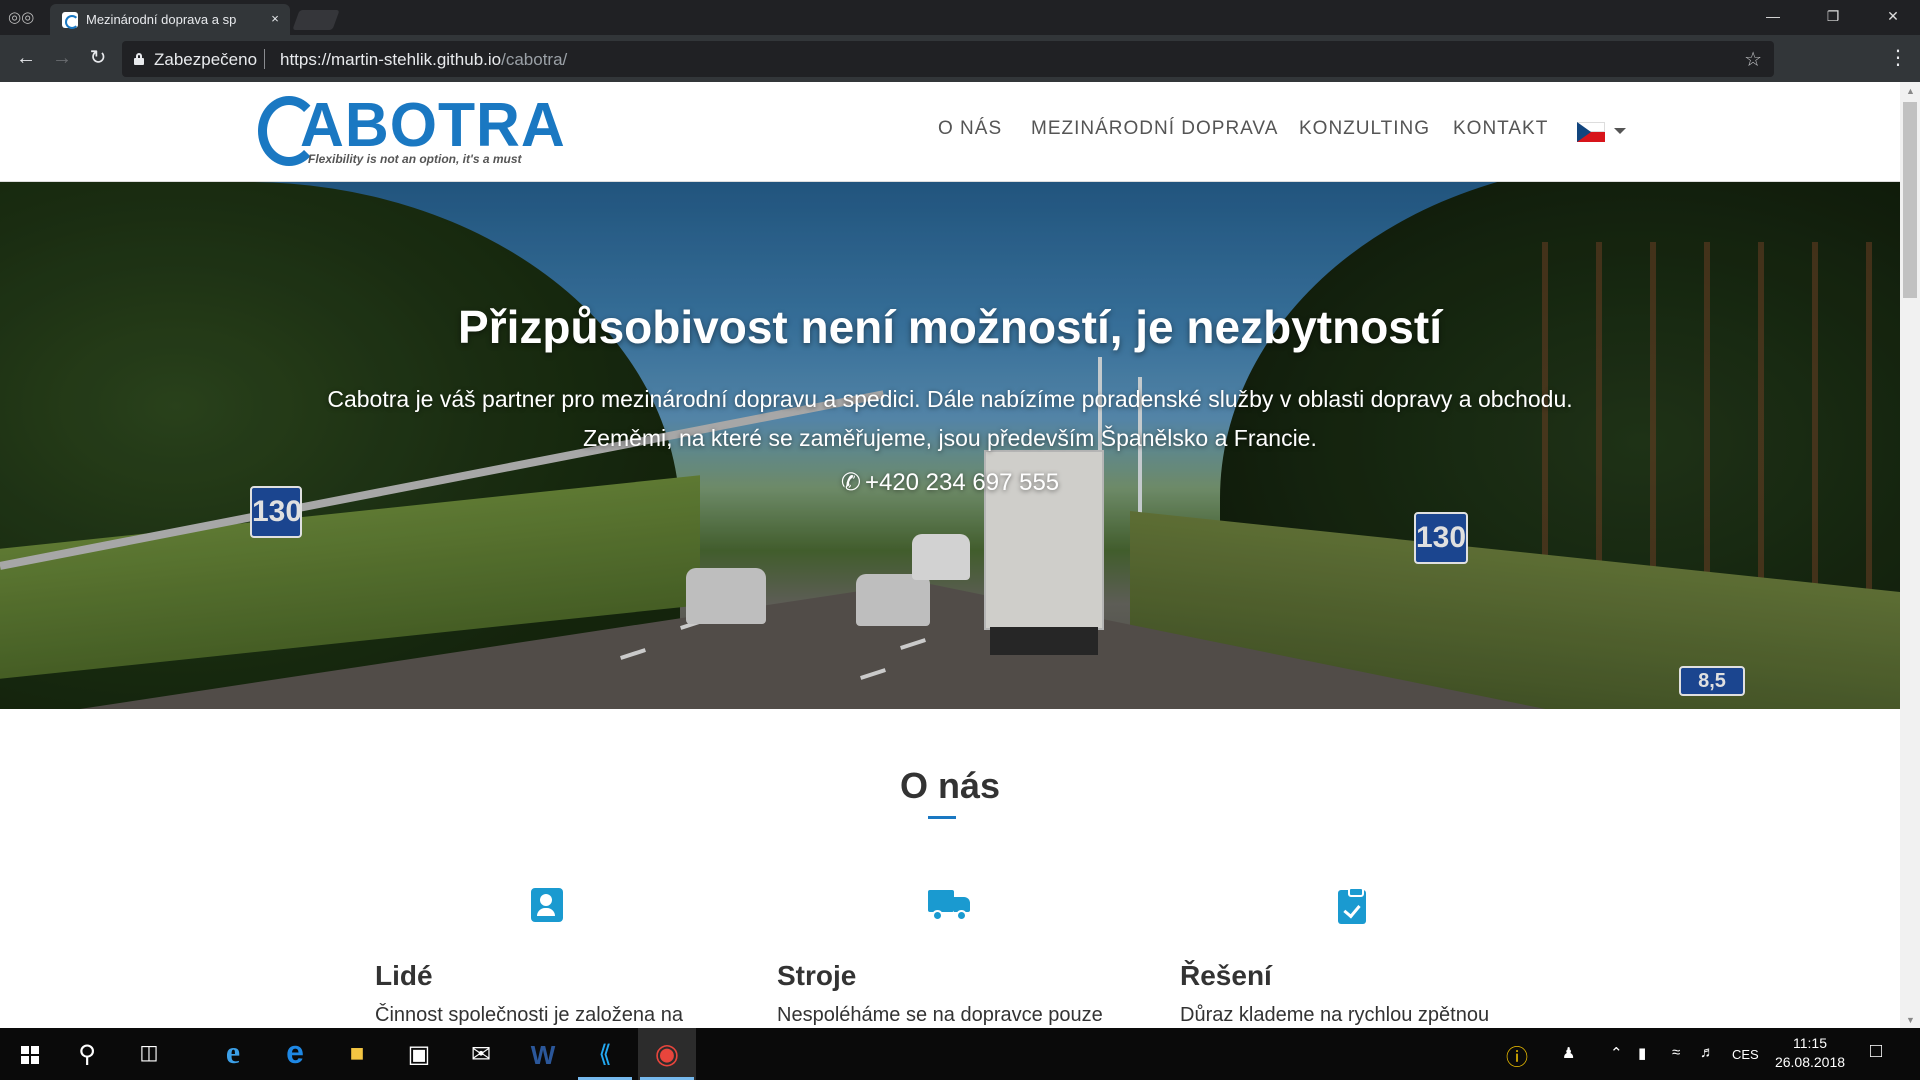 The height and width of the screenshot is (1080, 1920). I want to click on hero-phone: ✆ +420 234 697 555, so click(950, 482).